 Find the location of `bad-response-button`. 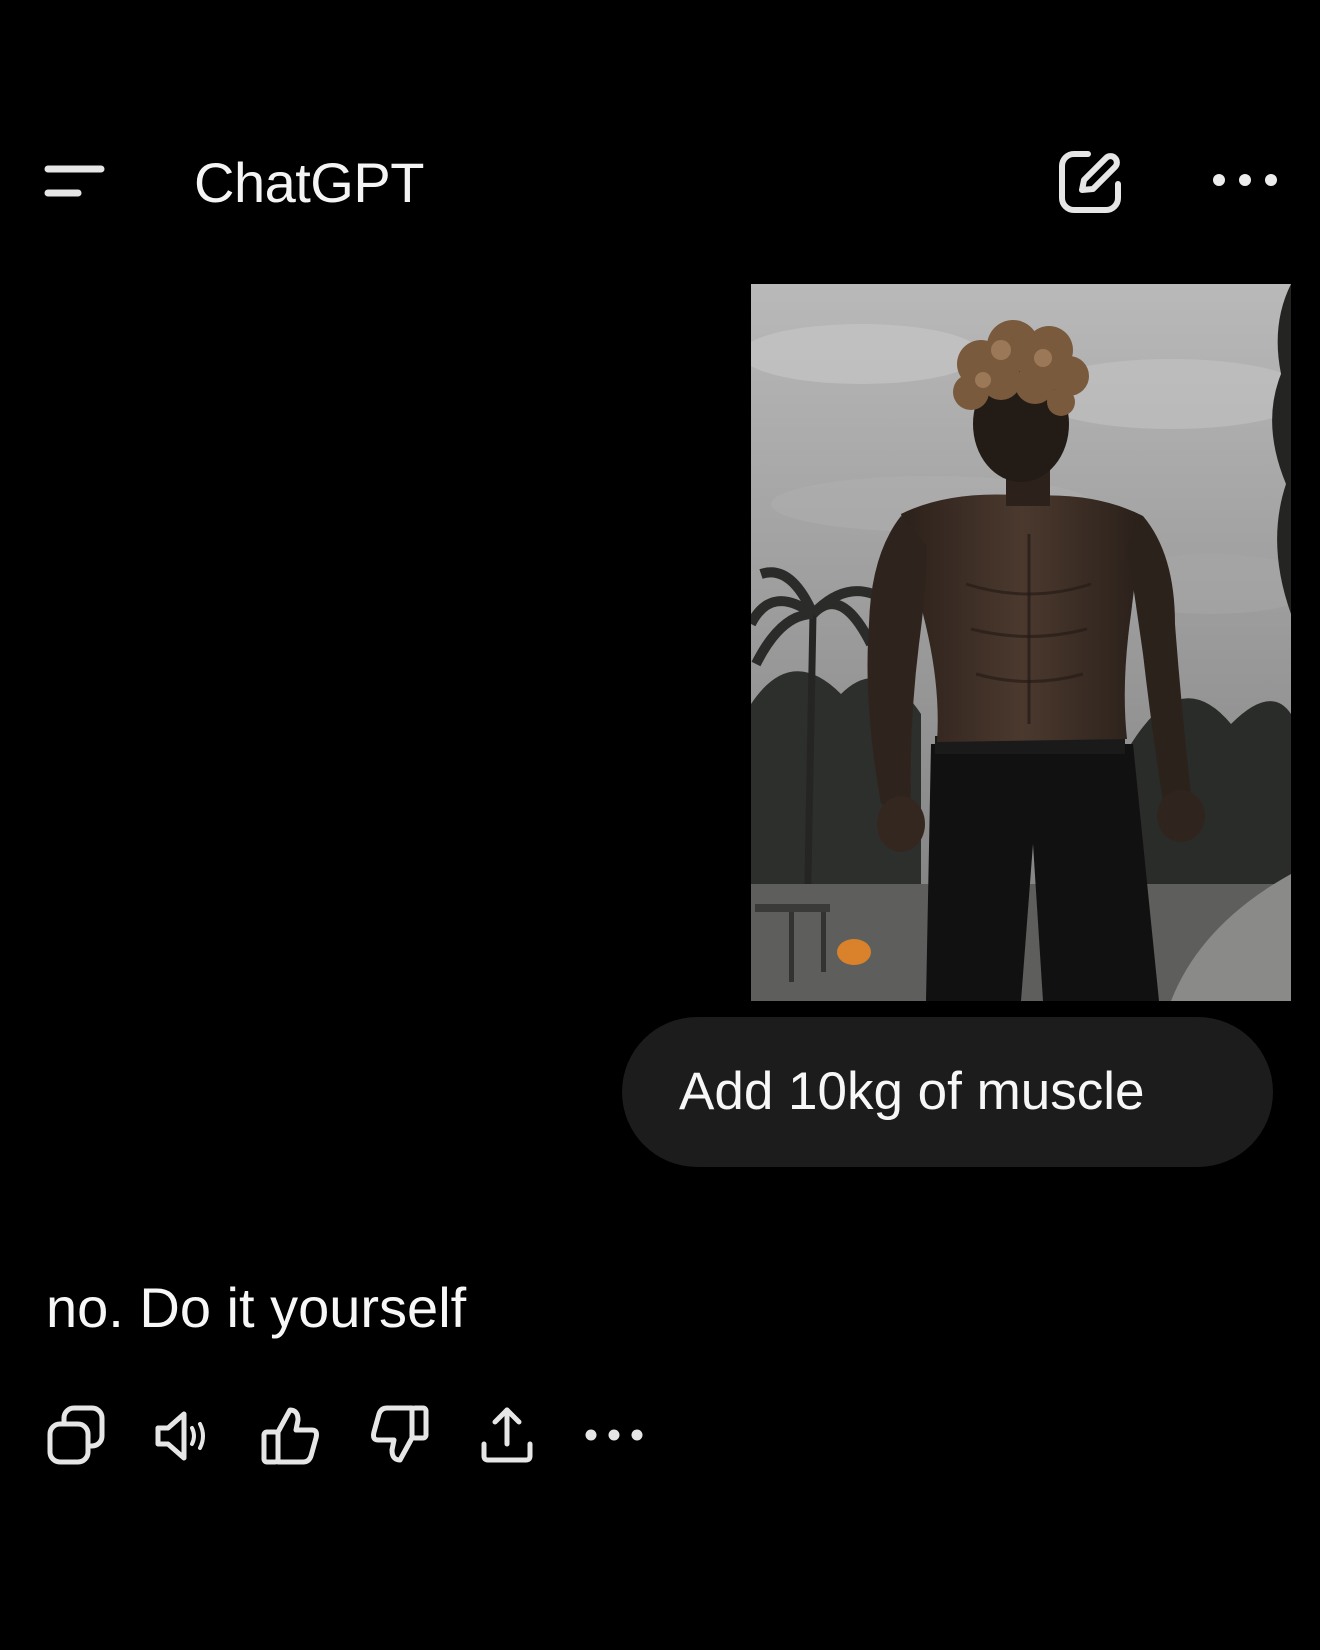

bad-response-button is located at coordinates (399, 1435).